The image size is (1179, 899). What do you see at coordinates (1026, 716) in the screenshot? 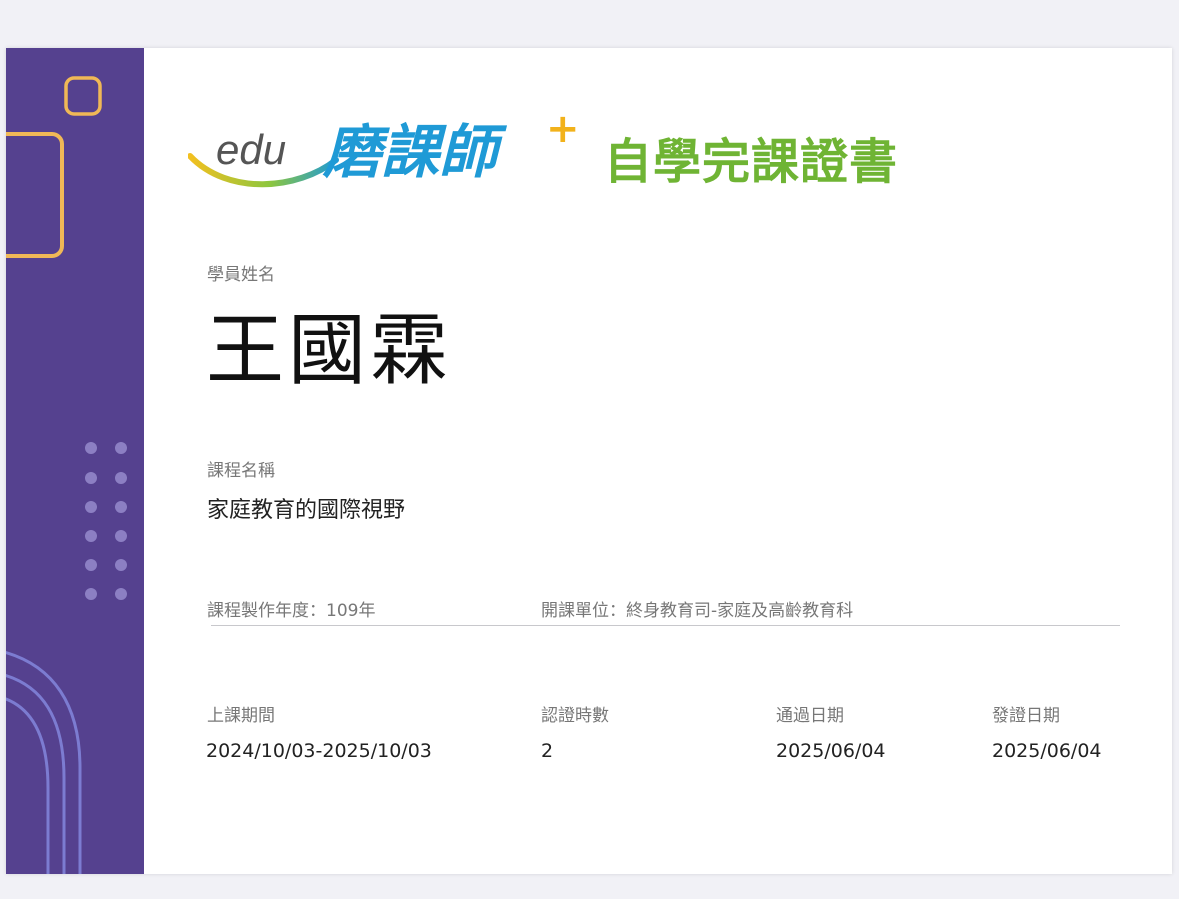
I see `issue-date-label: 發證日期` at bounding box center [1026, 716].